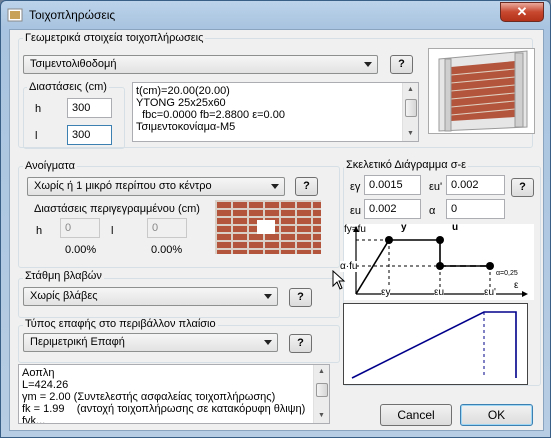 The image size is (551, 438). What do you see at coordinates (114, 38) in the screenshot?
I see `geometry-group-label: Γεωμετρικά στοιχεία τοιχοπλήρωσεις` at bounding box center [114, 38].